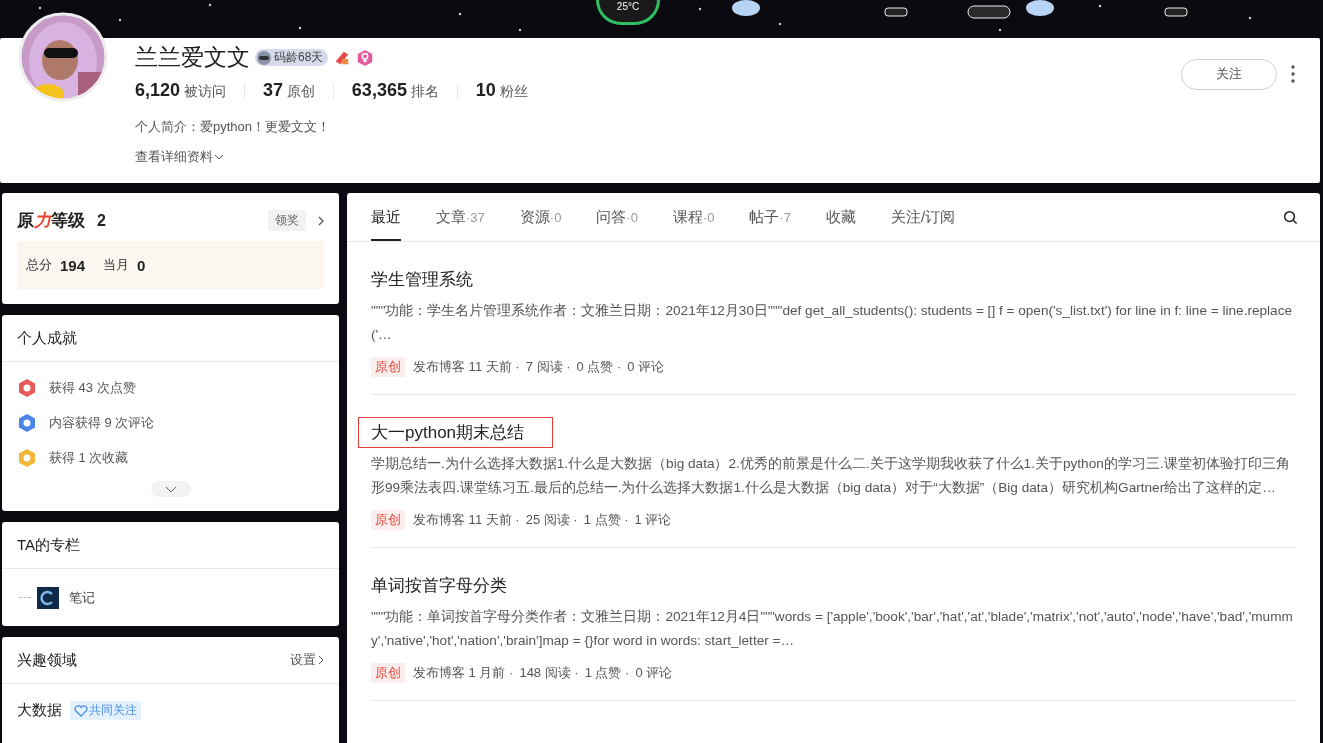 The width and height of the screenshot is (1323, 743). Describe the element at coordinates (180, 90) in the screenshot. I see `stat-item: 6,120 被访问` at that location.